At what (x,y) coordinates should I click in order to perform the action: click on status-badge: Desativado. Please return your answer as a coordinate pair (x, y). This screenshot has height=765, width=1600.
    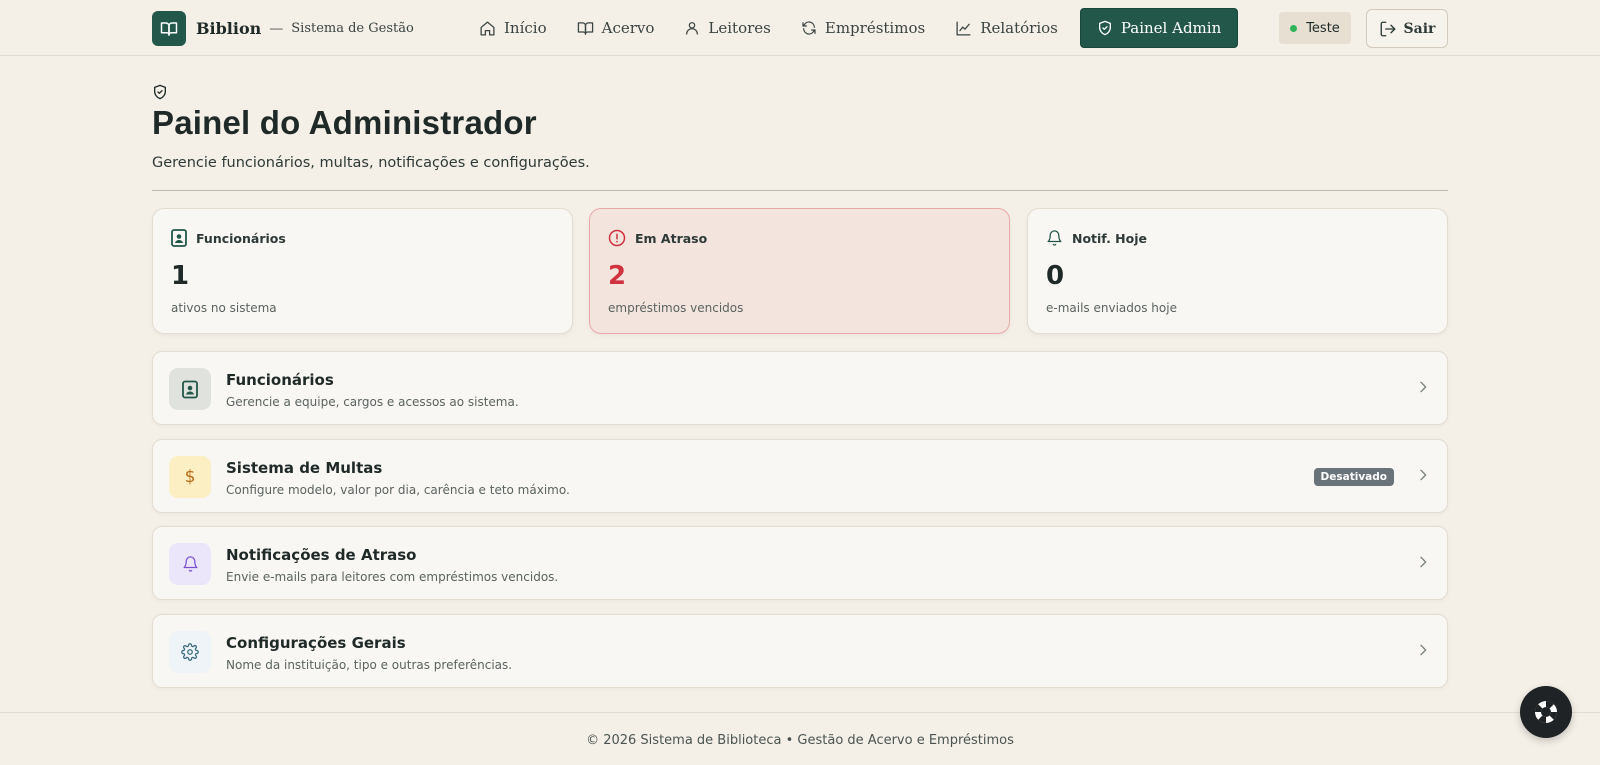
    Looking at the image, I should click on (1353, 477).